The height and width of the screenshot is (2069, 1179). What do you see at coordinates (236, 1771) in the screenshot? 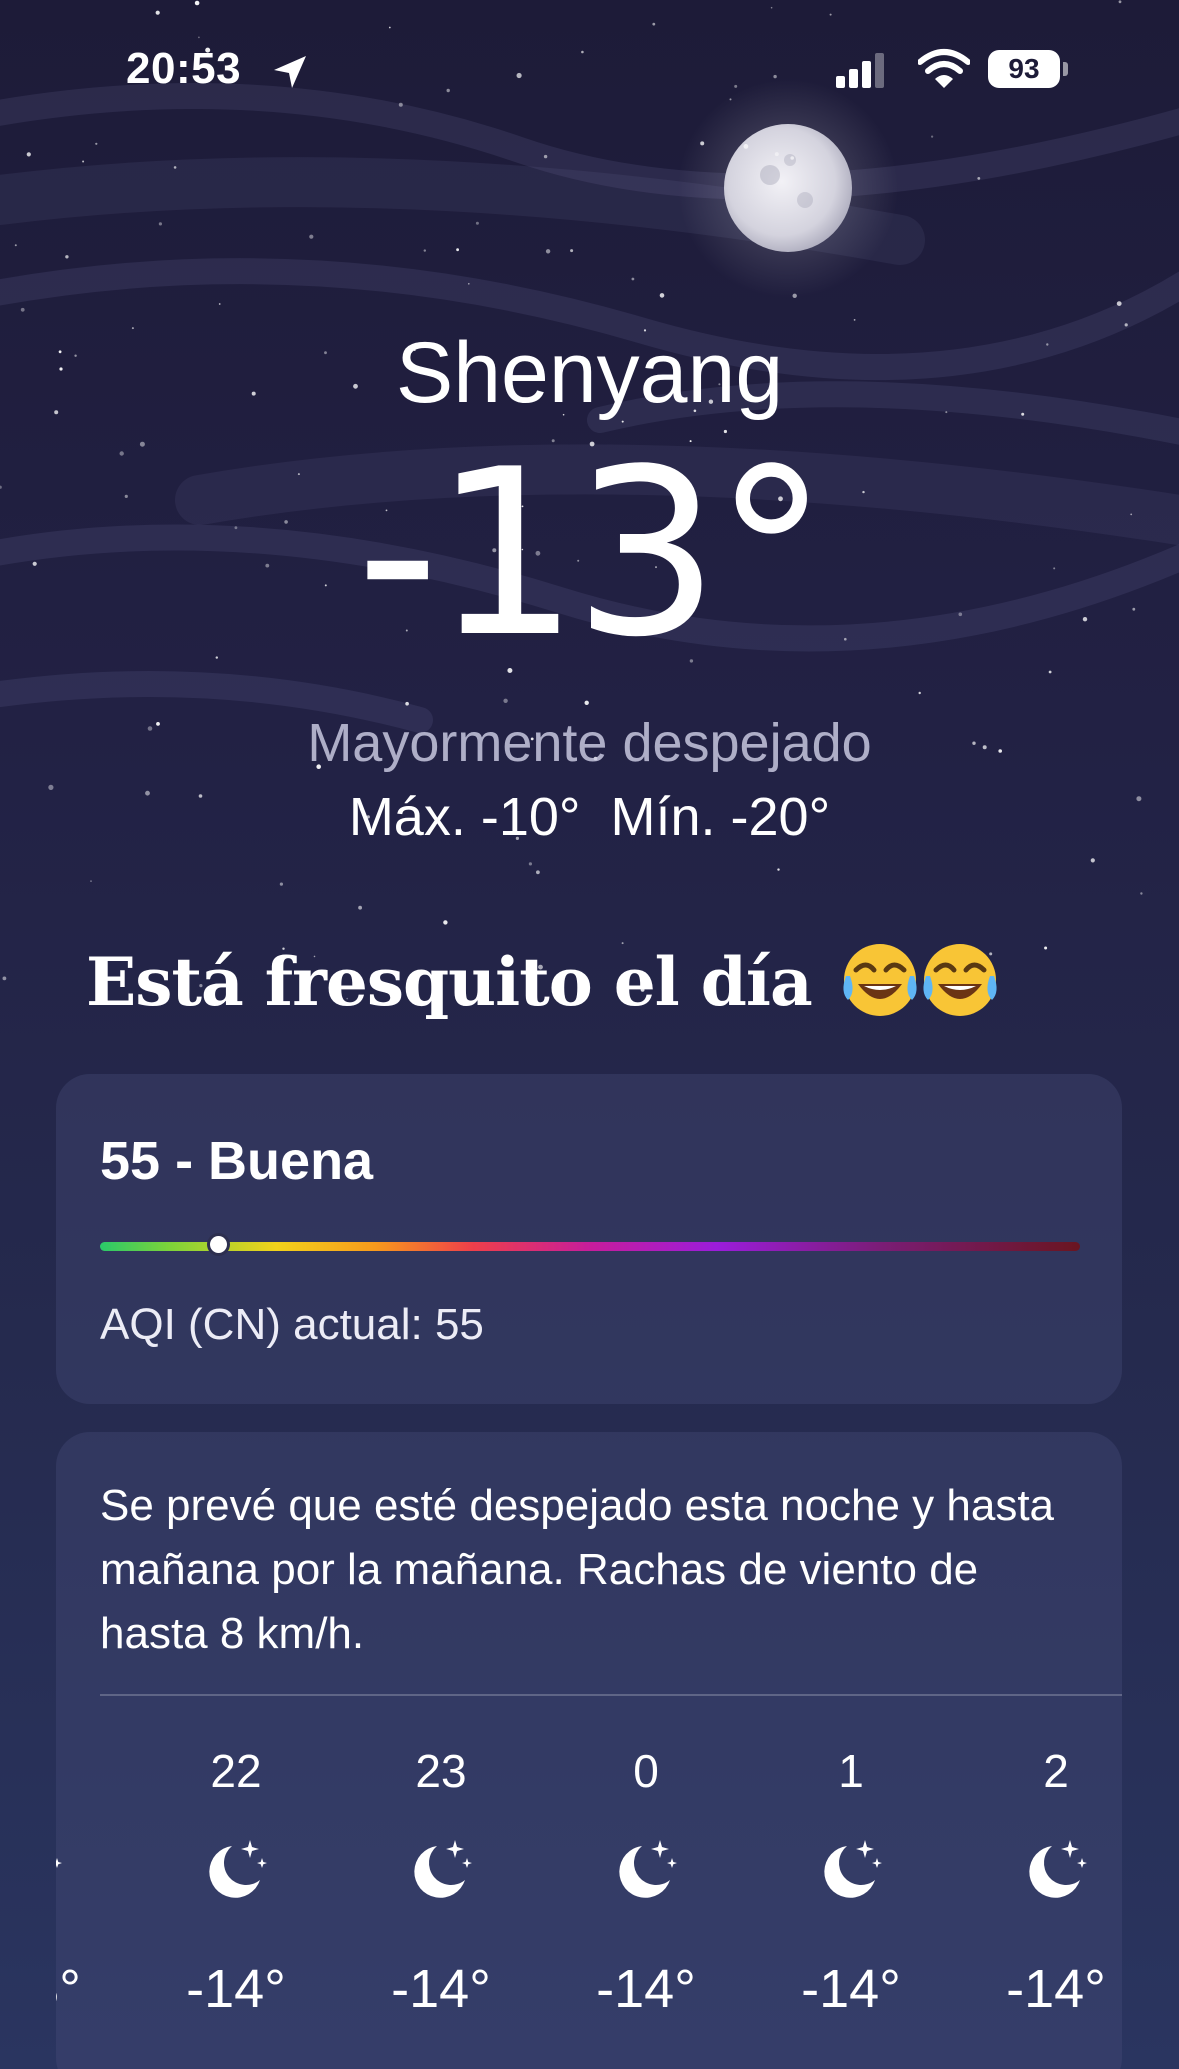
I see `hour-label: 22` at bounding box center [236, 1771].